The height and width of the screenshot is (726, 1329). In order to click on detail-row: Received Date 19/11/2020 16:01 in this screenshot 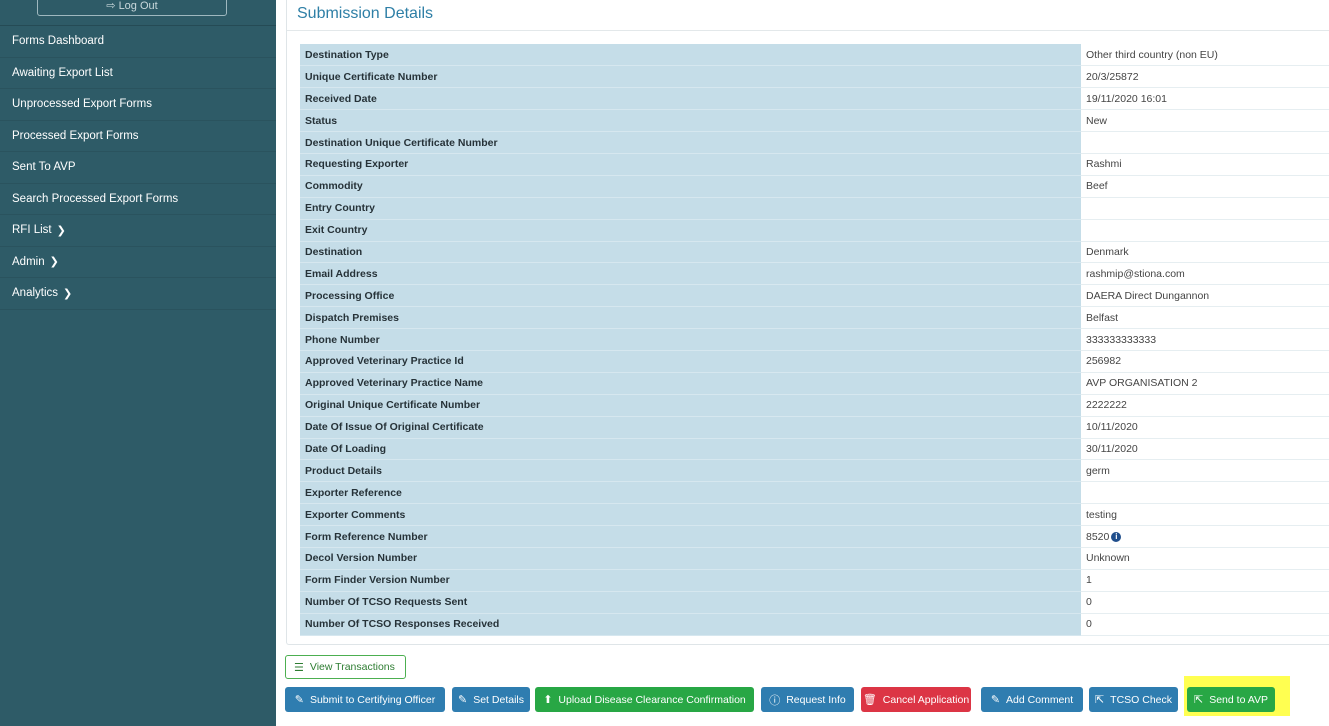, I will do `click(814, 99)`.